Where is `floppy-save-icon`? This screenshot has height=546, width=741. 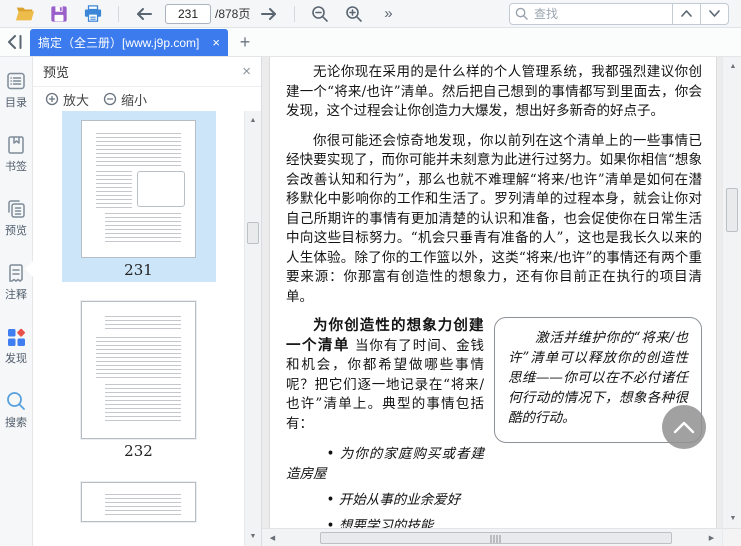
floppy-save-icon is located at coordinates (59, 14).